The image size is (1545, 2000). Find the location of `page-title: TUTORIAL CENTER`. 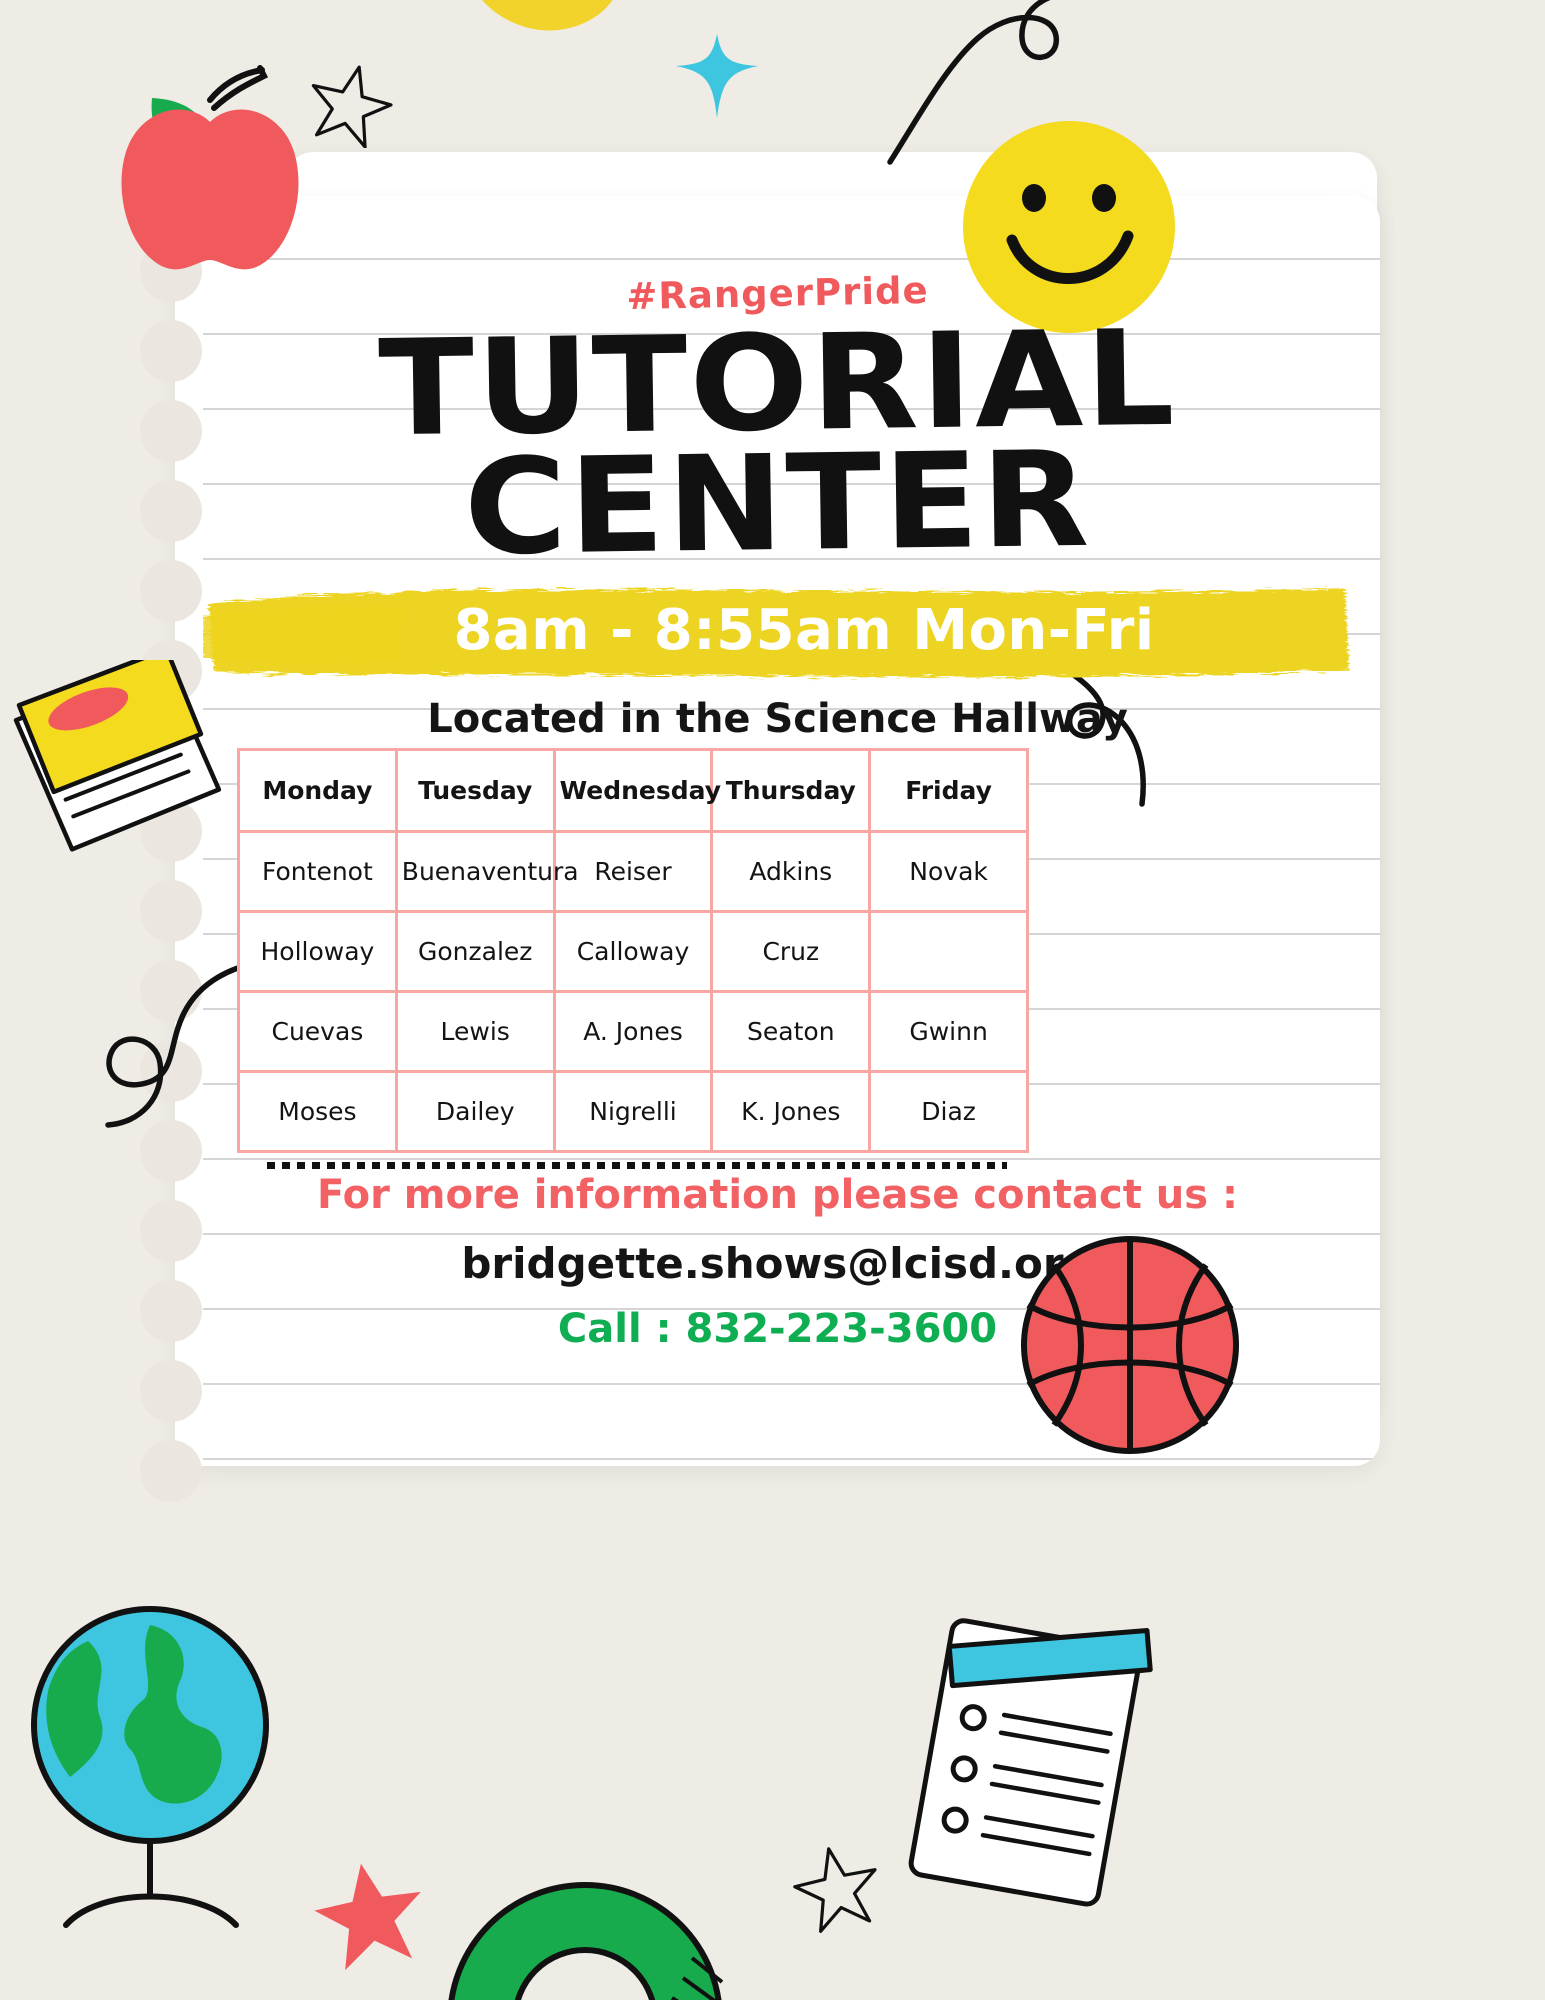

page-title: TUTORIAL CENTER is located at coordinates (777, 444).